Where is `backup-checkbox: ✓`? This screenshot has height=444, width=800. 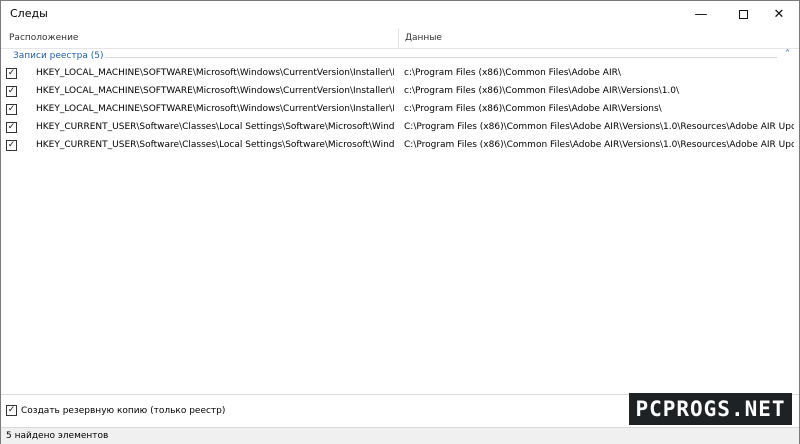
backup-checkbox: ✓ is located at coordinates (11, 410).